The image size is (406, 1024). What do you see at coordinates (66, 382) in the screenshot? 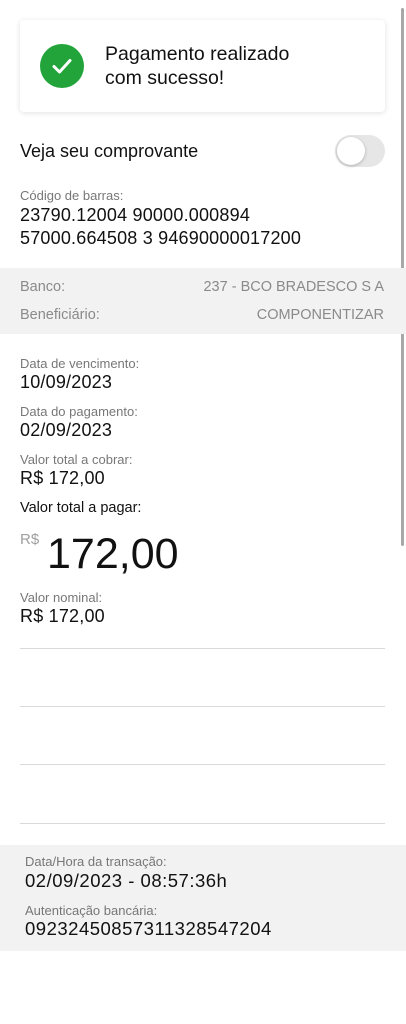
I see `due-date-value: 10/09/2023` at bounding box center [66, 382].